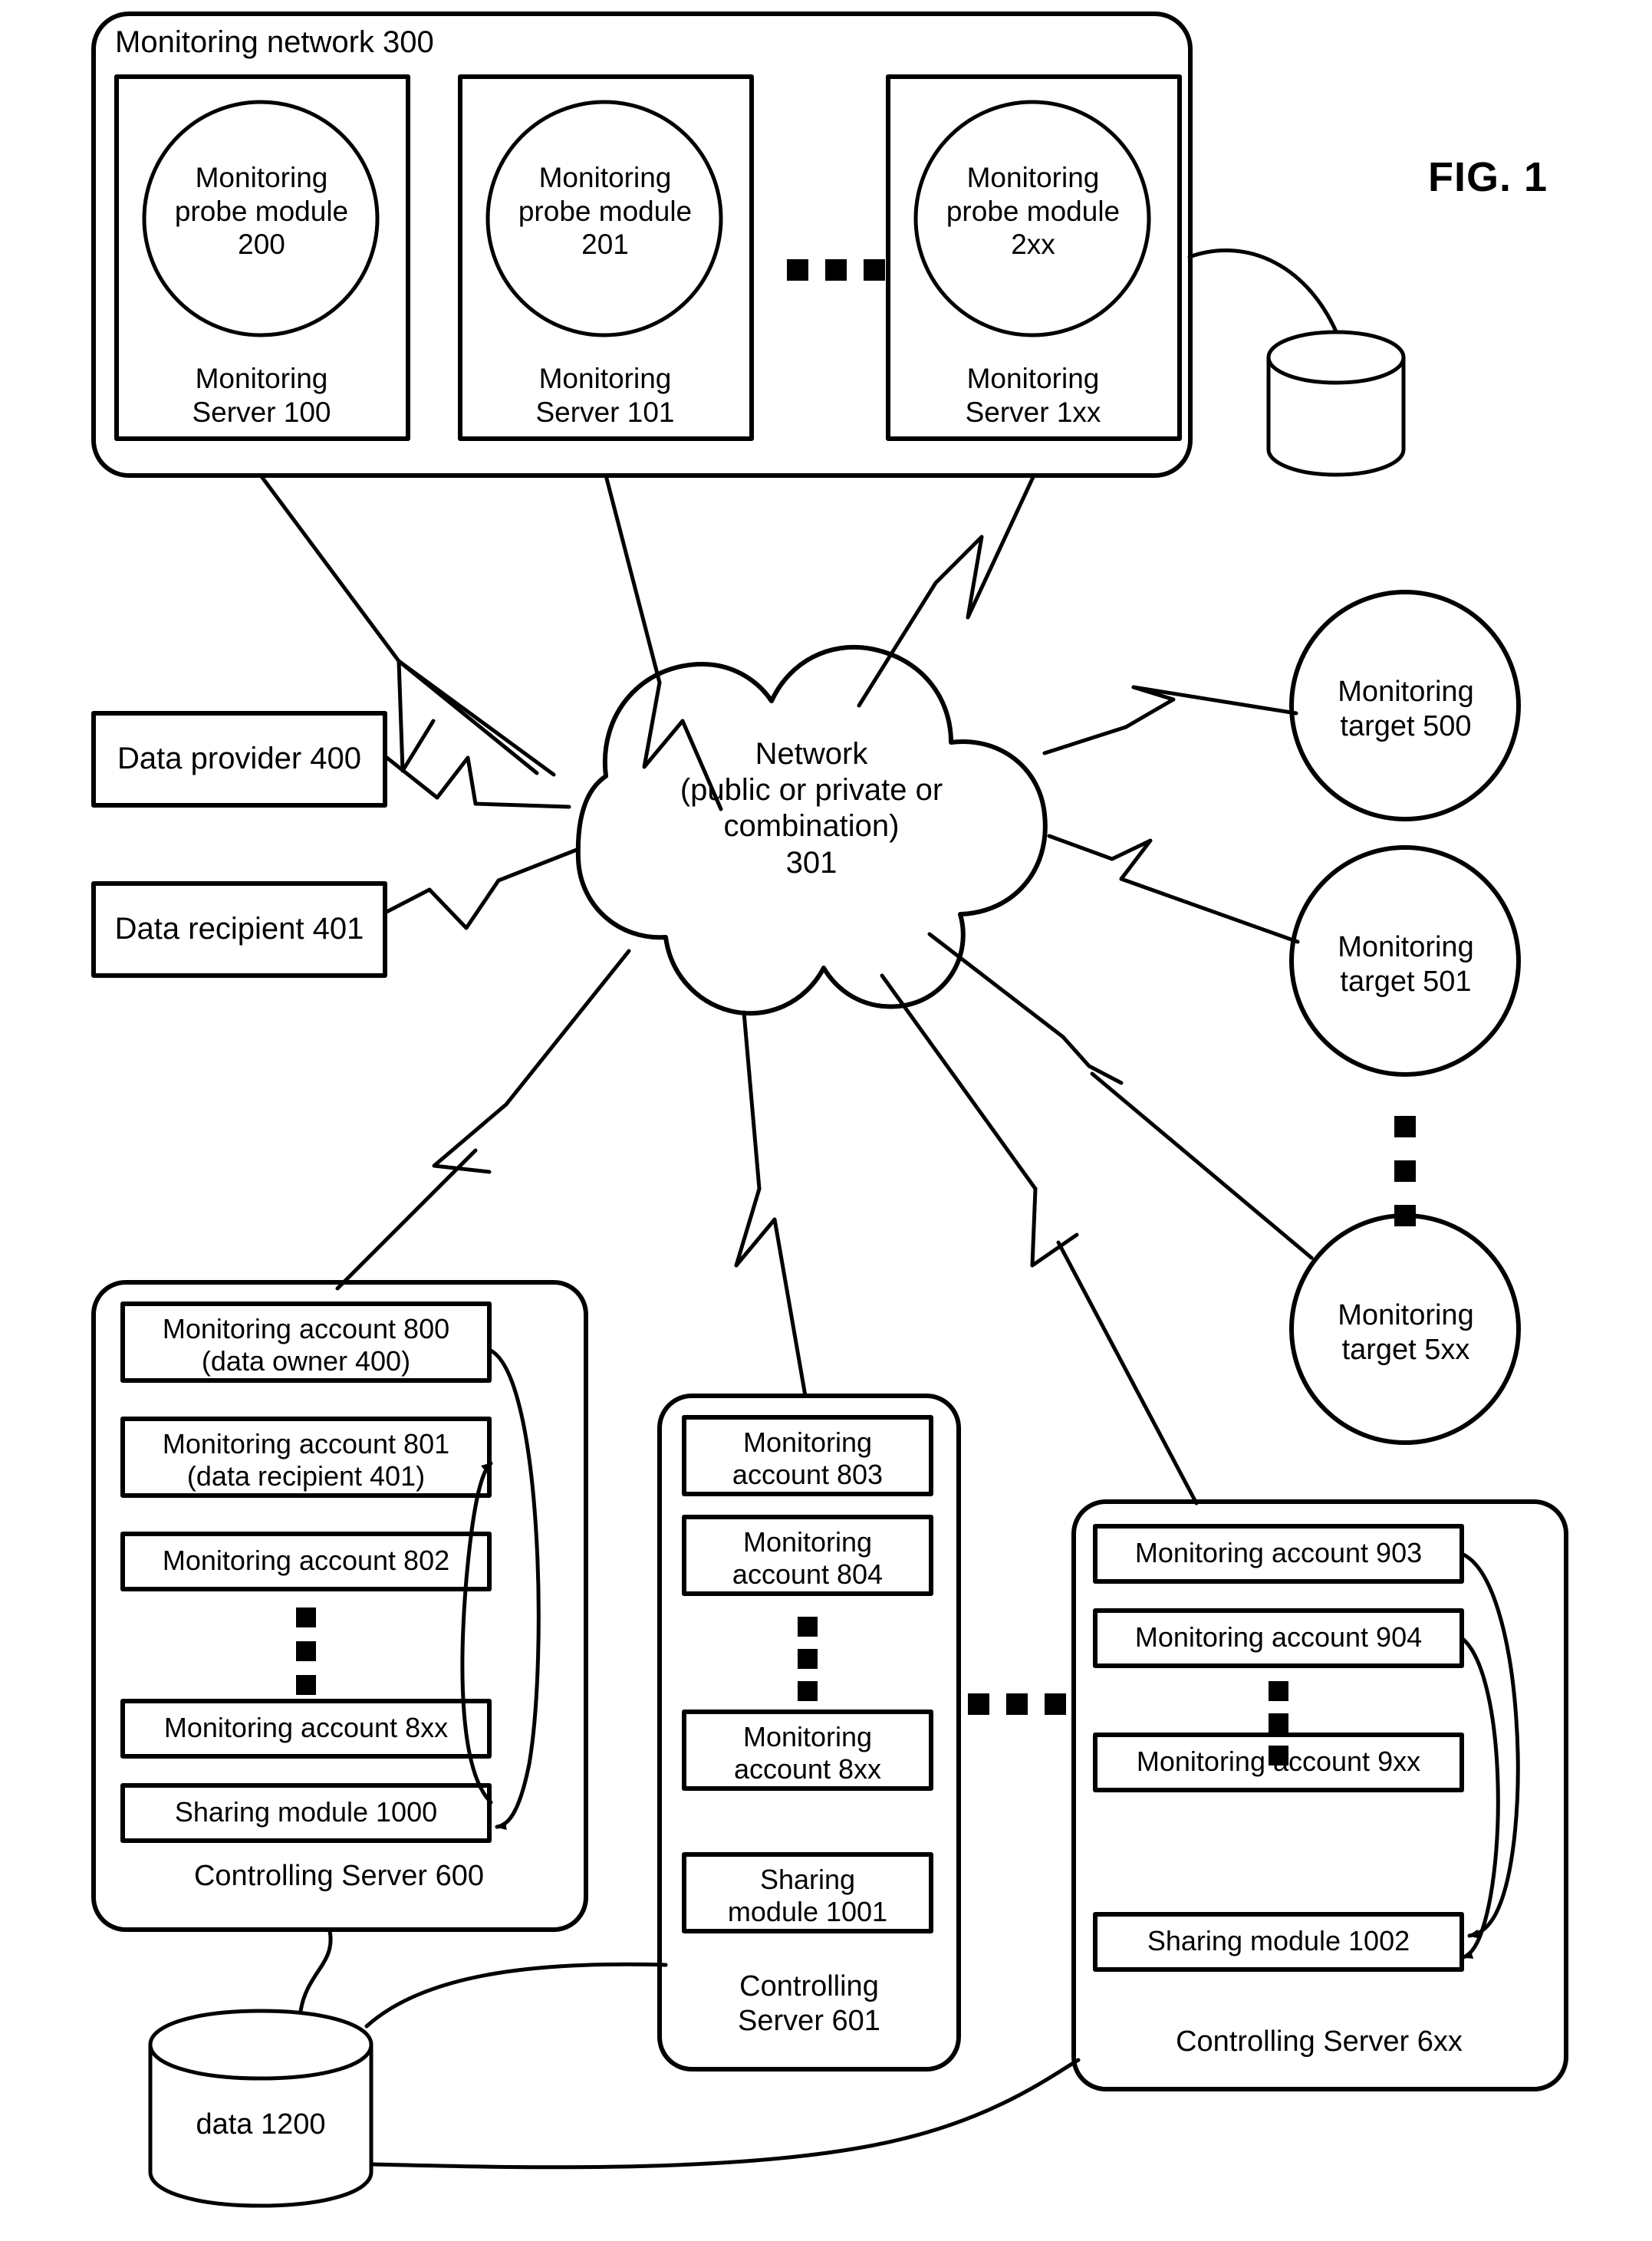 The width and height of the screenshot is (1652, 2241). Describe the element at coordinates (1001, 546) in the screenshot. I see `link-server1xx-a` at that location.